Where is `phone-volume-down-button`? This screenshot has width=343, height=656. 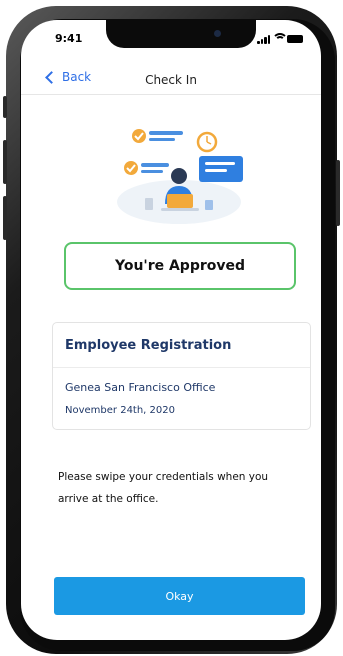 phone-volume-down-button is located at coordinates (5, 218).